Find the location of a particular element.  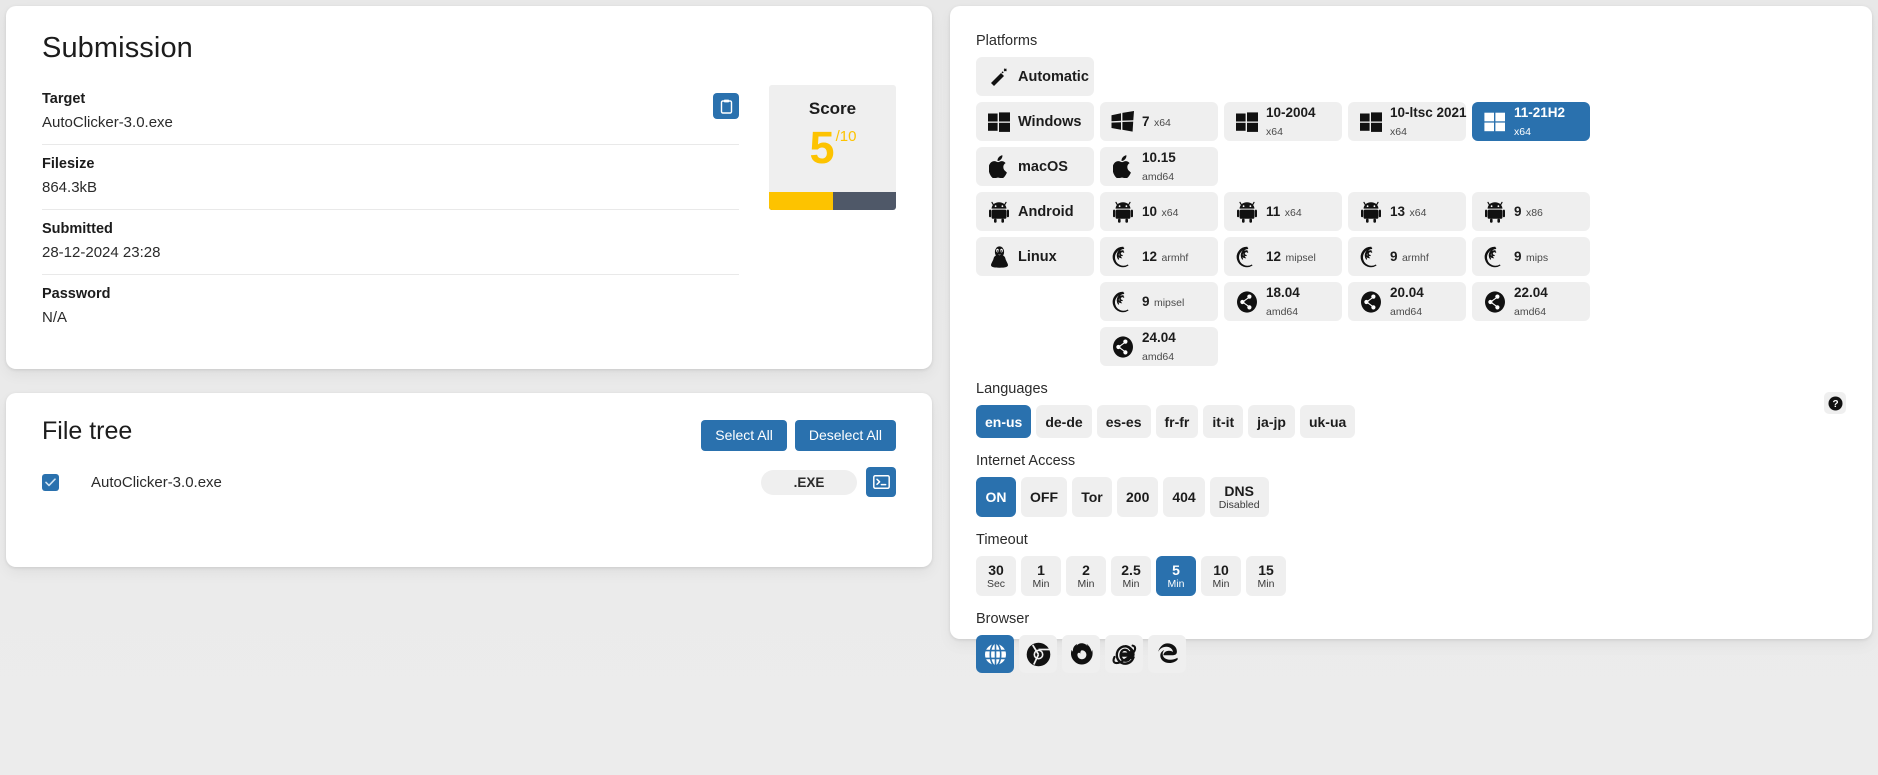

platform-version-tile: 22.04 amd64 is located at coordinates (1531, 301).